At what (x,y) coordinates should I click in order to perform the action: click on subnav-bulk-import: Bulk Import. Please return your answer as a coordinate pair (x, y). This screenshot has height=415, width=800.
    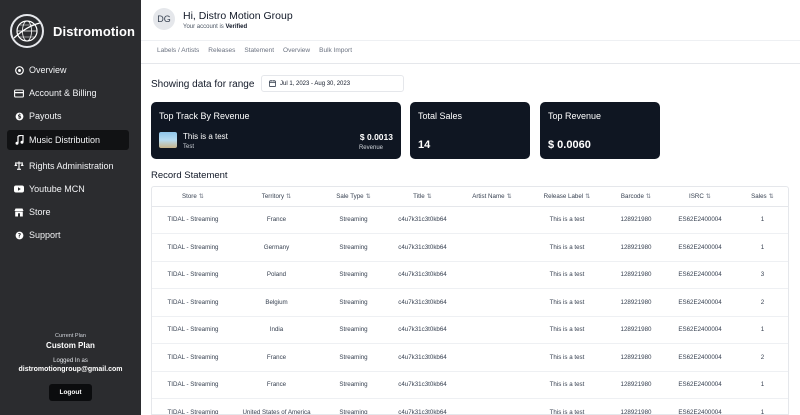
    Looking at the image, I should click on (335, 50).